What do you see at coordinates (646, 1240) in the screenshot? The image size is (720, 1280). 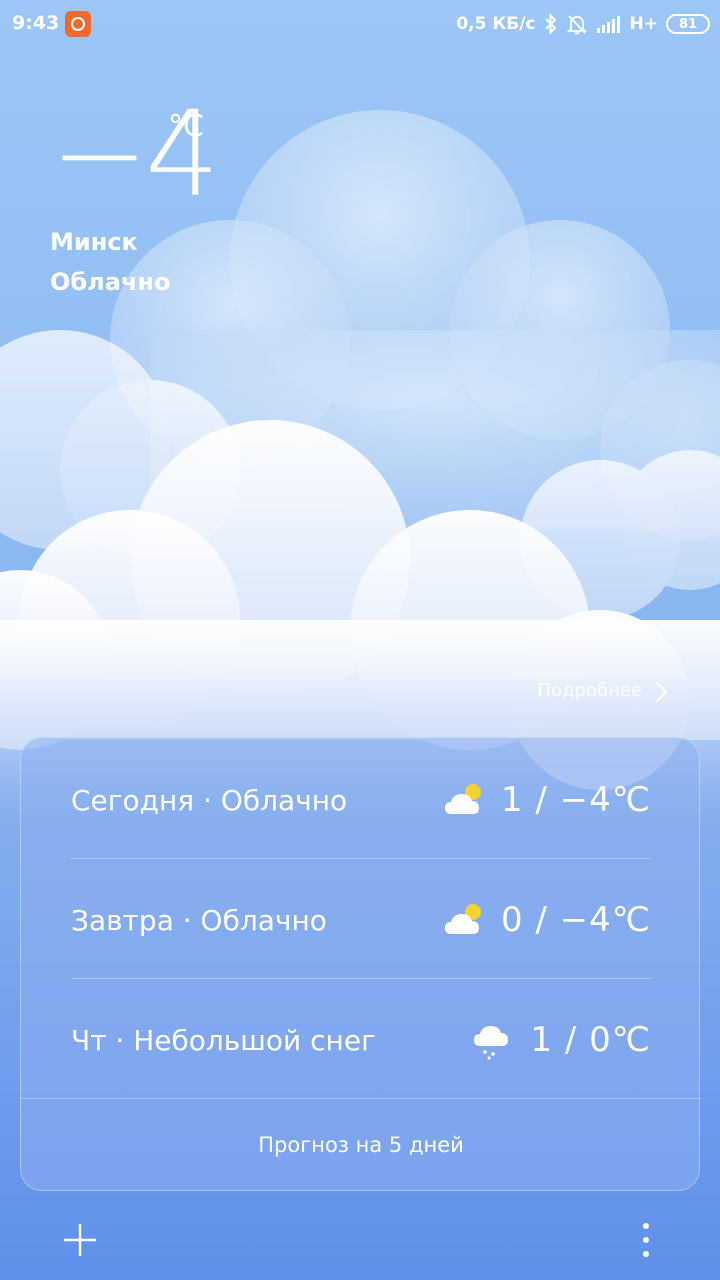 I see `more-vertical-icon` at bounding box center [646, 1240].